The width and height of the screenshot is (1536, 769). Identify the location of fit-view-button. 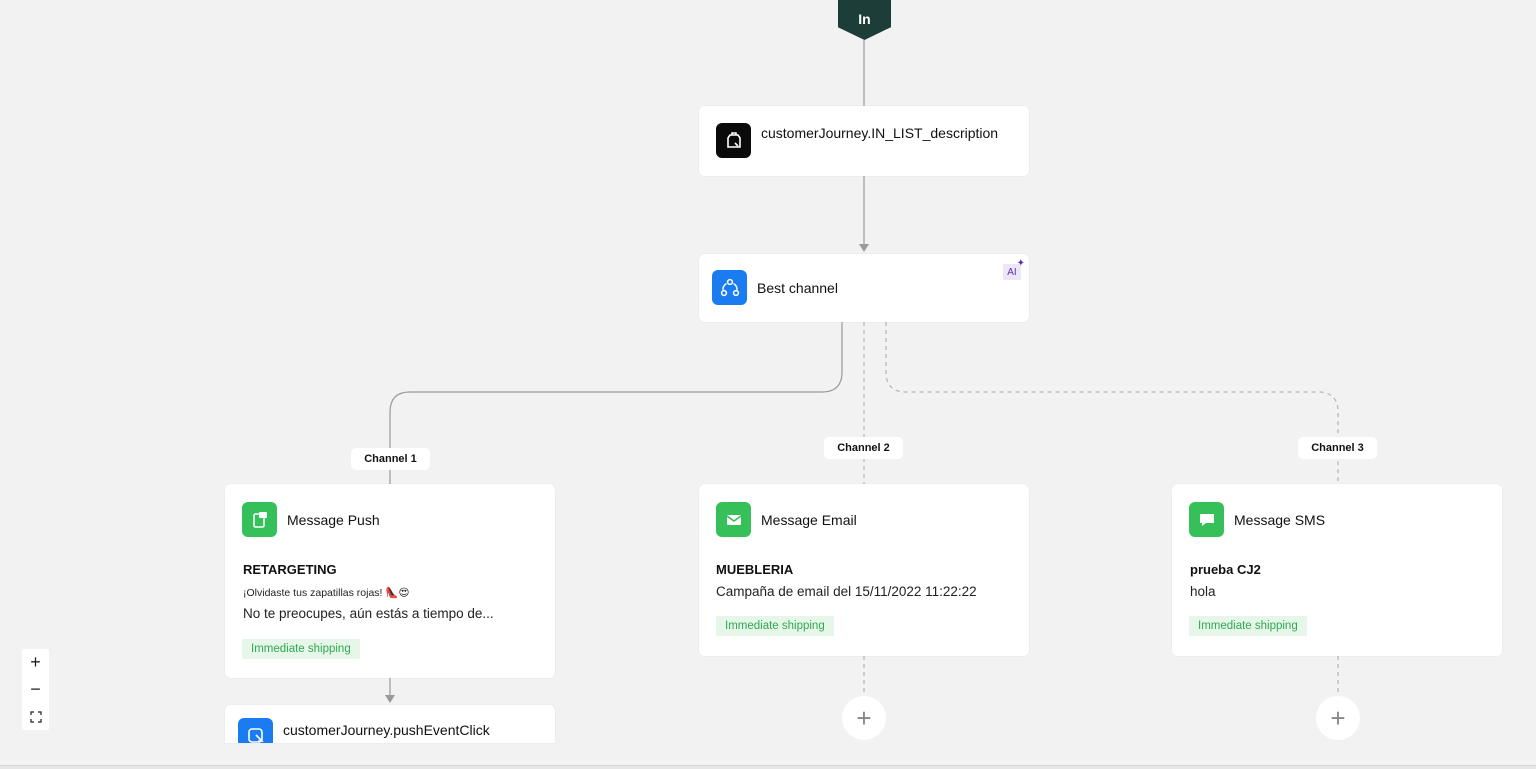
(35, 716).